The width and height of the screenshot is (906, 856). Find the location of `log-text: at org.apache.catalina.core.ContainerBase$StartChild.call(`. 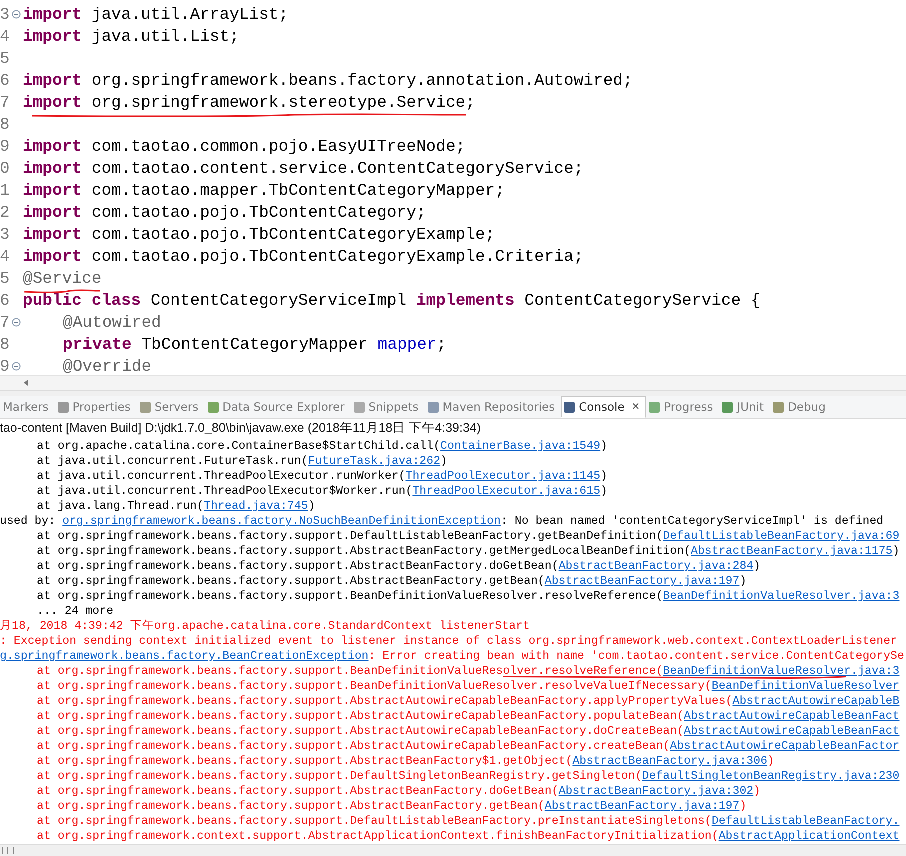

log-text: at org.apache.catalina.core.ContainerBase$StartChild.call( is located at coordinates (239, 446).